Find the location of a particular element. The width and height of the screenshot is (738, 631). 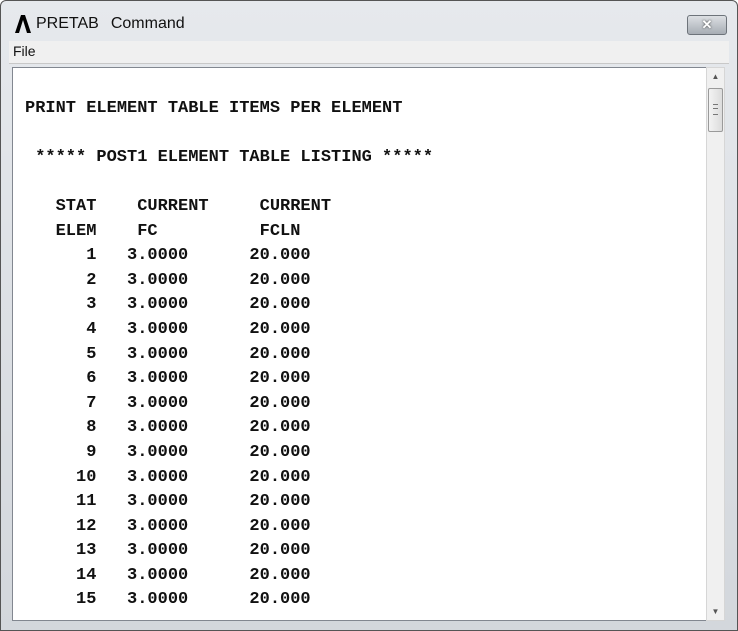

menu-bar: File is located at coordinates (369, 52).